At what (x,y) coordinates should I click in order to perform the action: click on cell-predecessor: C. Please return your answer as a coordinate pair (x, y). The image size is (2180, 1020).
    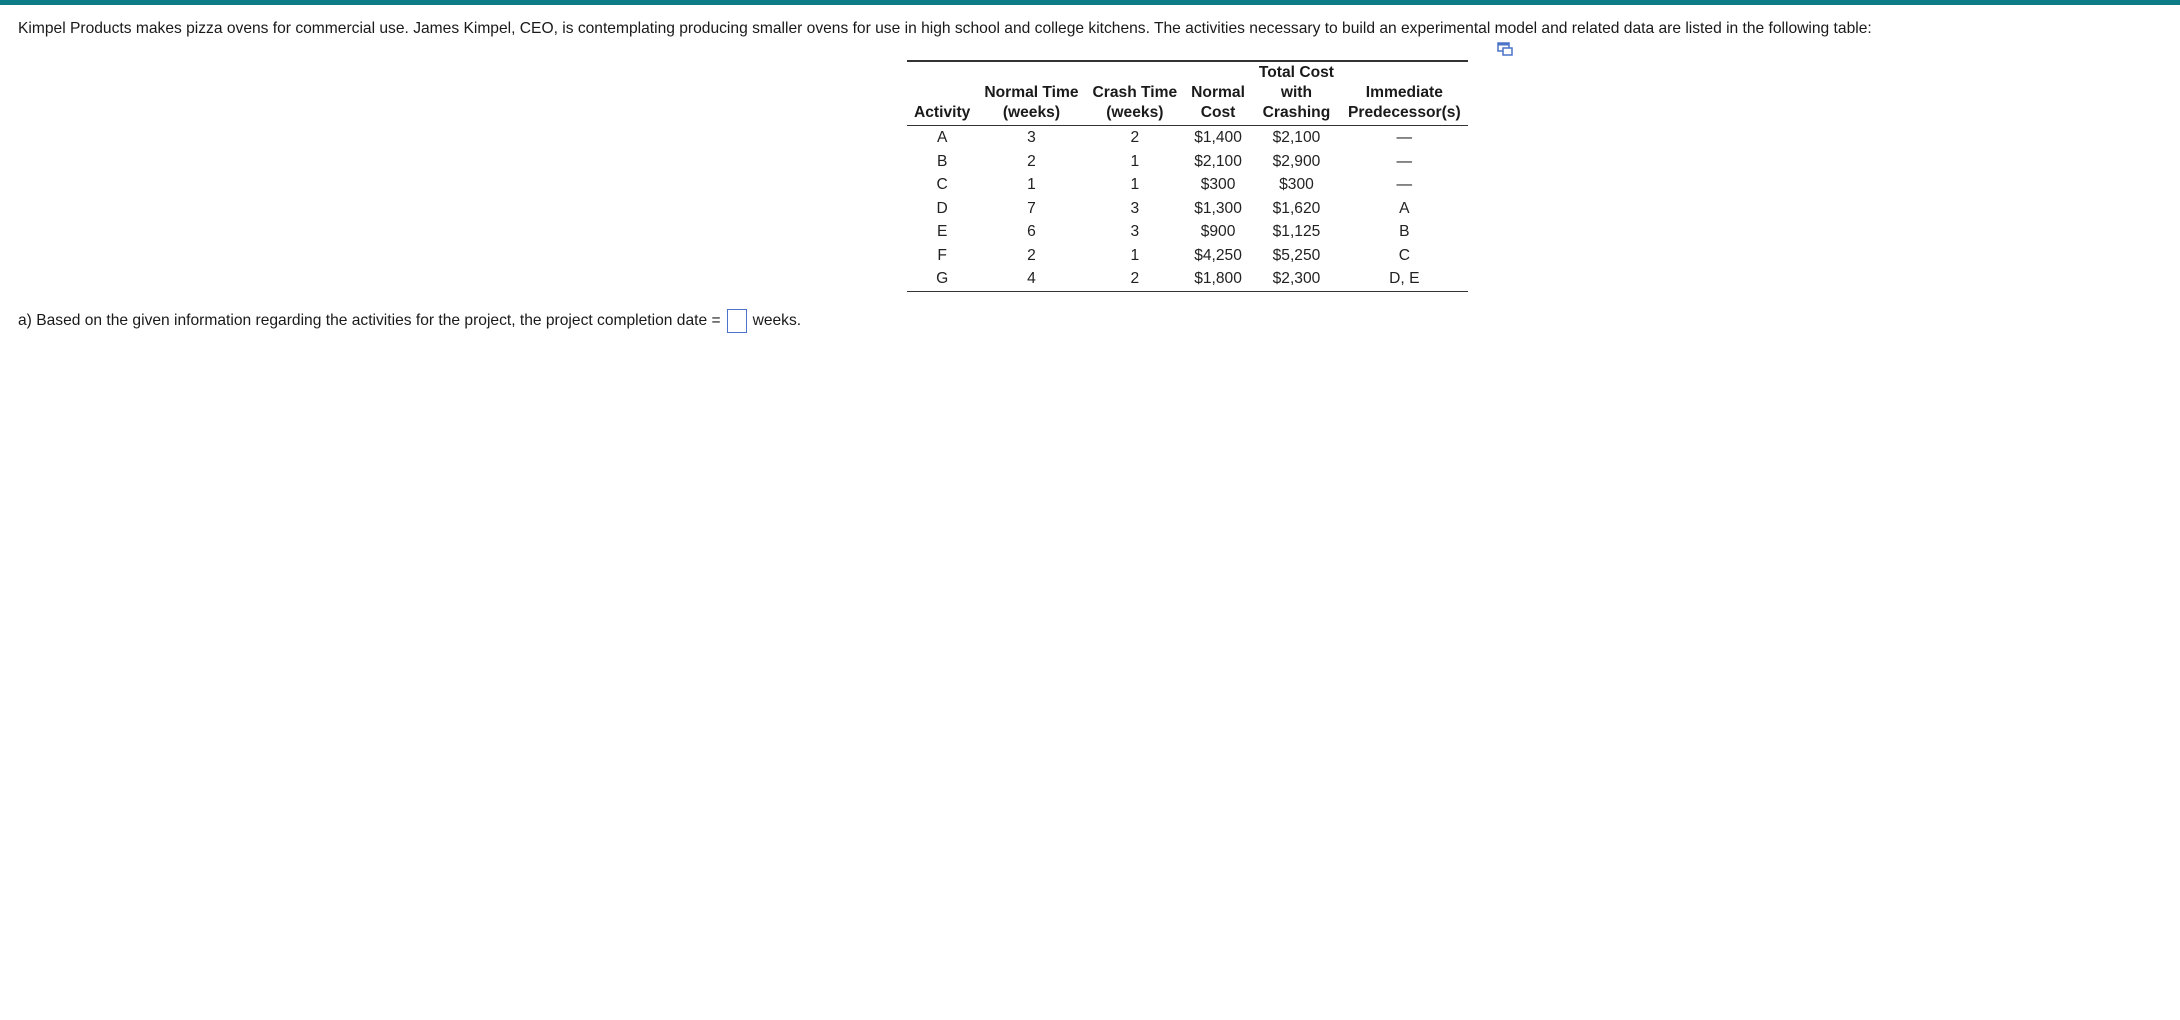
    Looking at the image, I should click on (1404, 255).